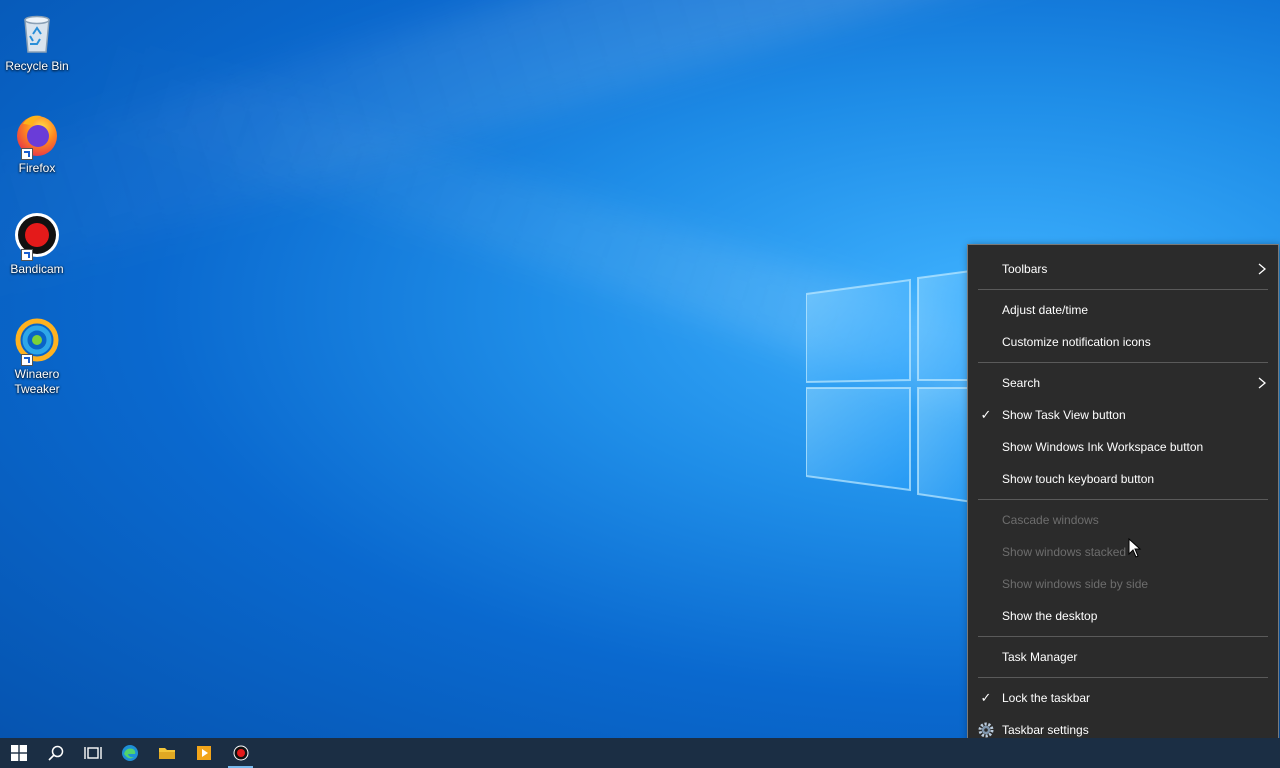 The width and height of the screenshot is (1280, 768). What do you see at coordinates (896, 386) in the screenshot?
I see `wallpaper-windows-logo` at bounding box center [896, 386].